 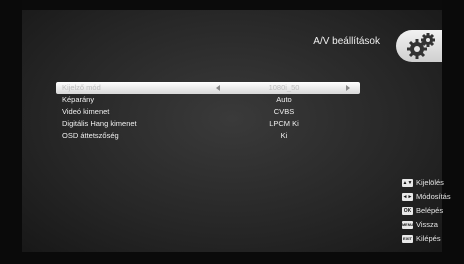 I want to click on help-label: Módosítás, so click(x=433, y=196).